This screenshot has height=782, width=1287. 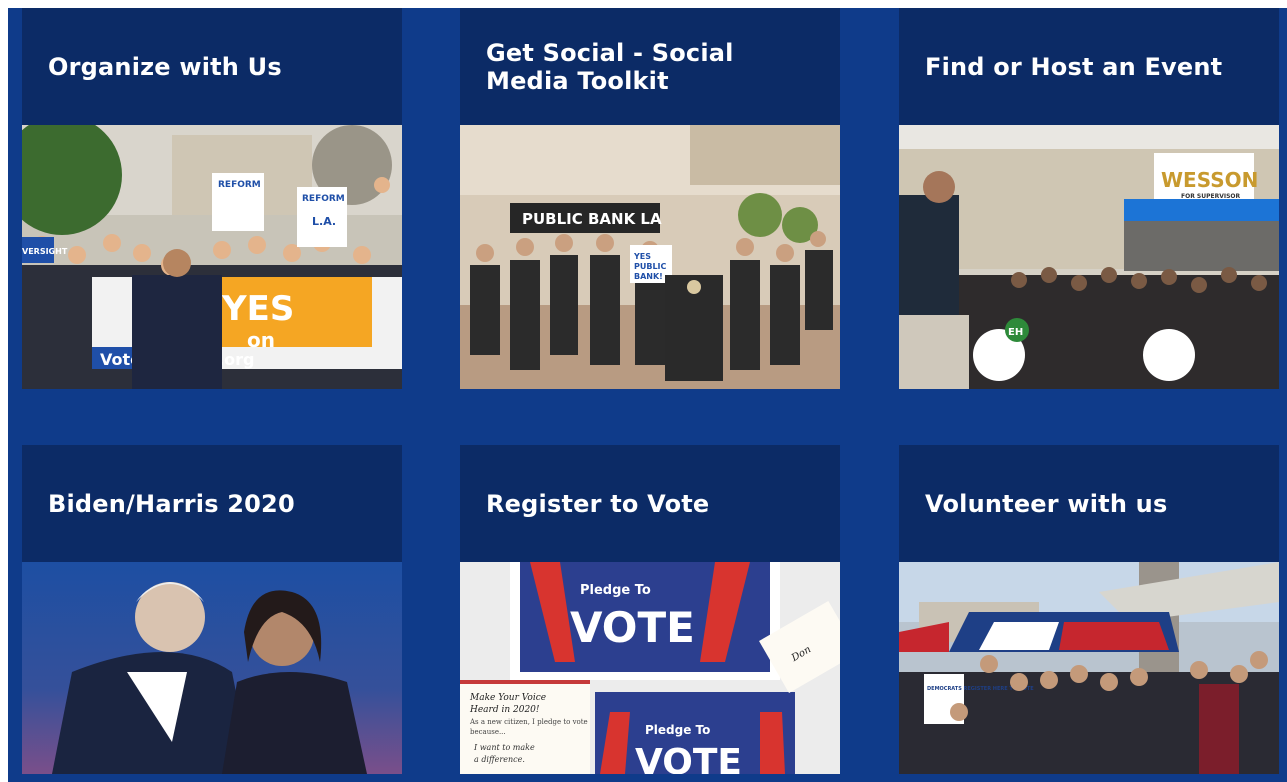 I want to click on svg-text:As a new citizen, I pledge to: As a new citizen, I pledge to vote, so click(x=528, y=722).